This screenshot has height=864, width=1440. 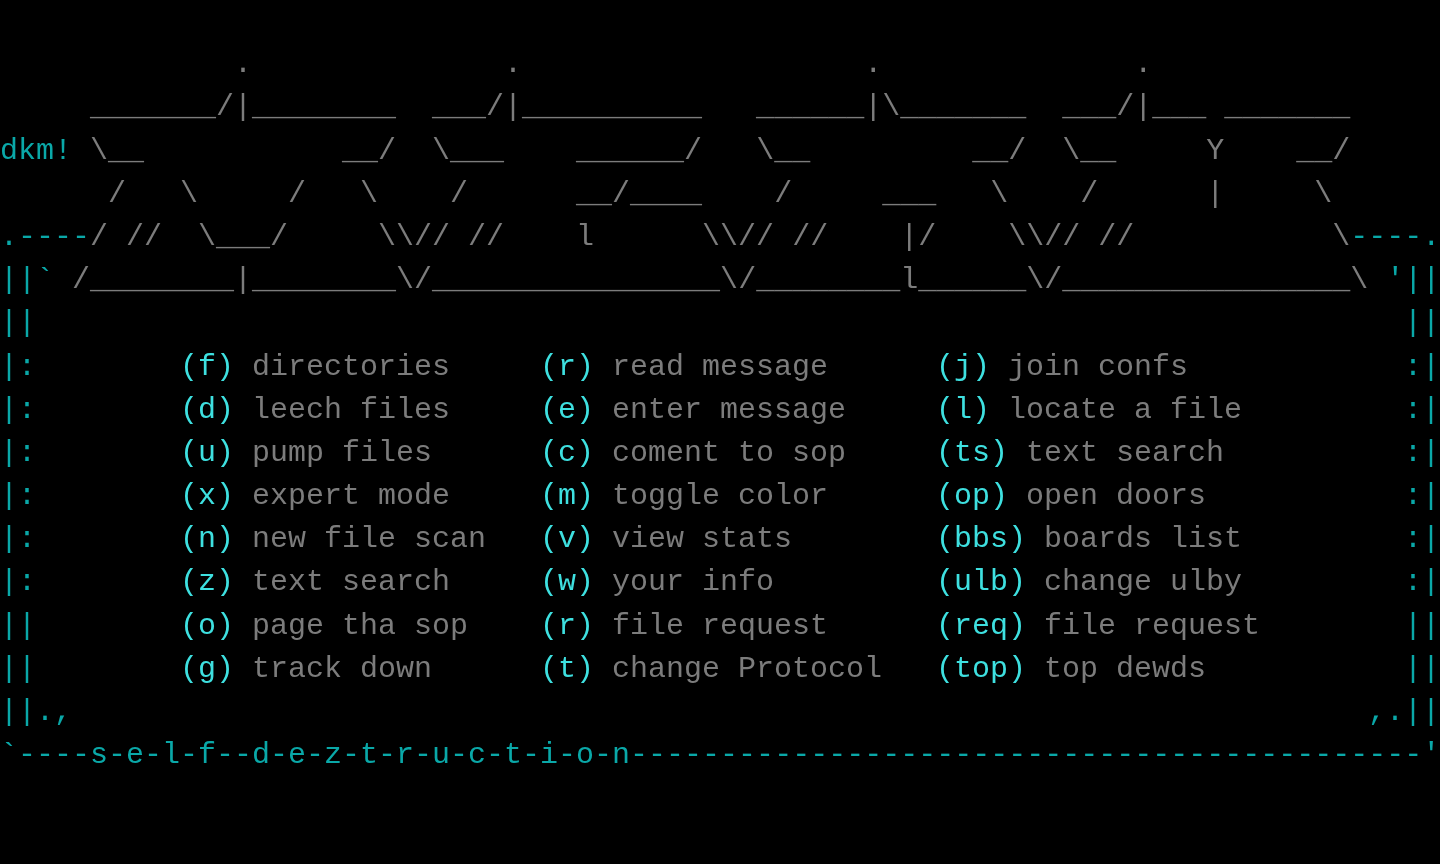 I want to click on menu-option: (x) expert mode, so click(x=315, y=496).